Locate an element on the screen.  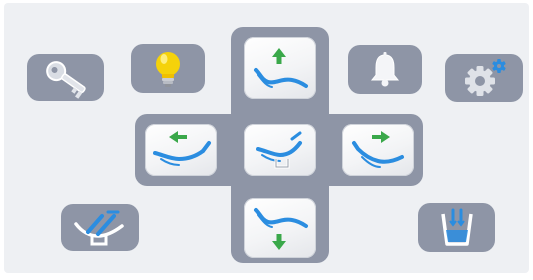
settings-button is located at coordinates (484, 78).